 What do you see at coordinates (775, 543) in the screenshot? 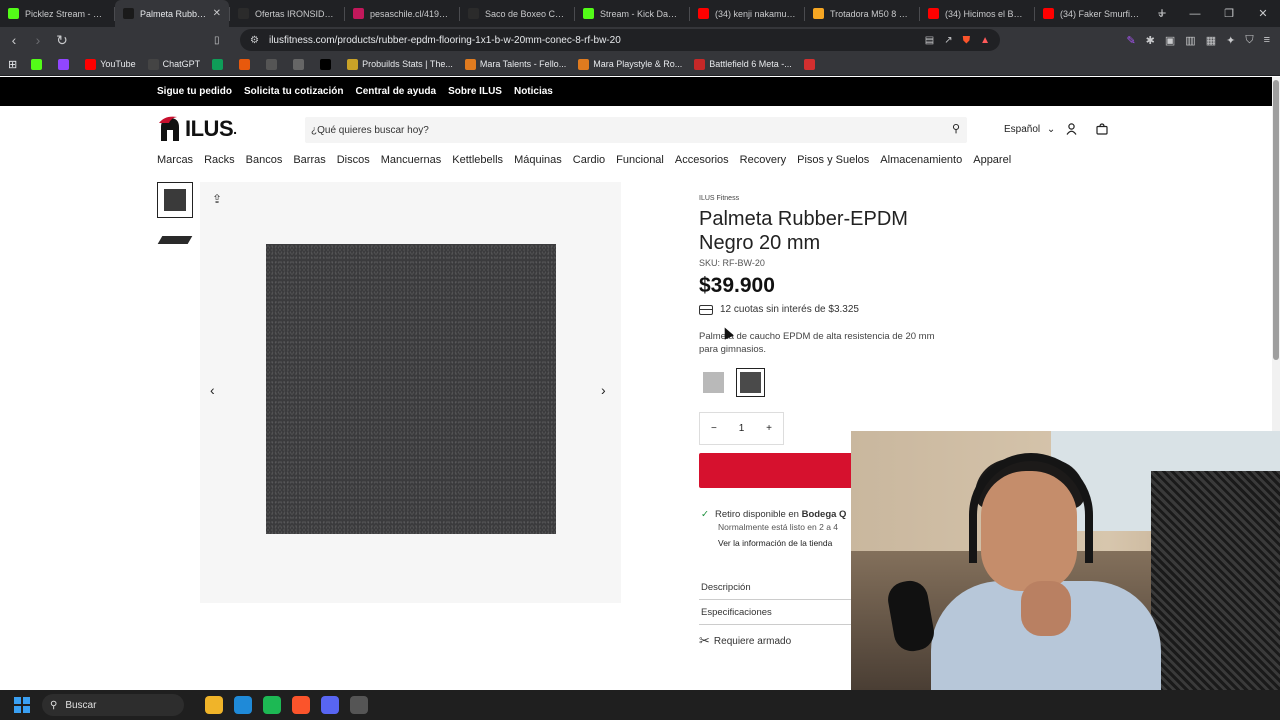
I see `store-info-link: Ver la información de la tienda` at bounding box center [775, 543].